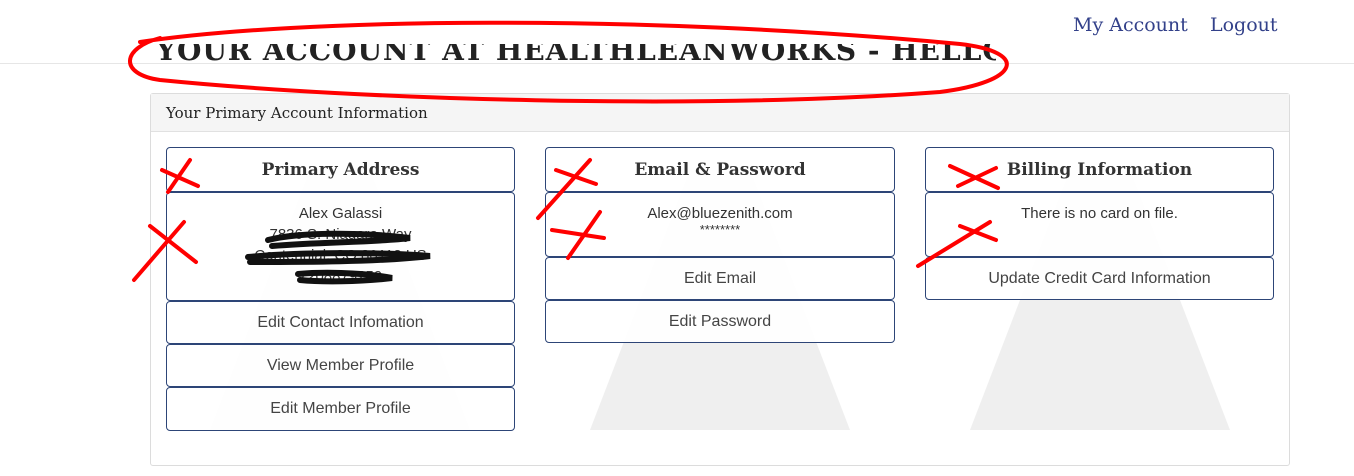 This screenshot has width=1354, height=476. I want to click on contact-street: 7836 S. Niagara Way, so click(340, 234).